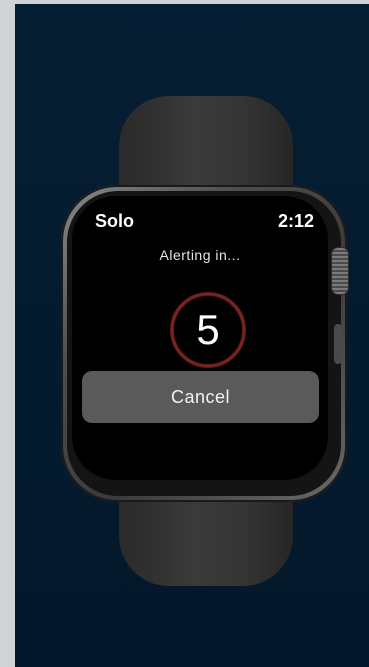  What do you see at coordinates (295, 221) in the screenshot?
I see `clock-time: 2:12` at bounding box center [295, 221].